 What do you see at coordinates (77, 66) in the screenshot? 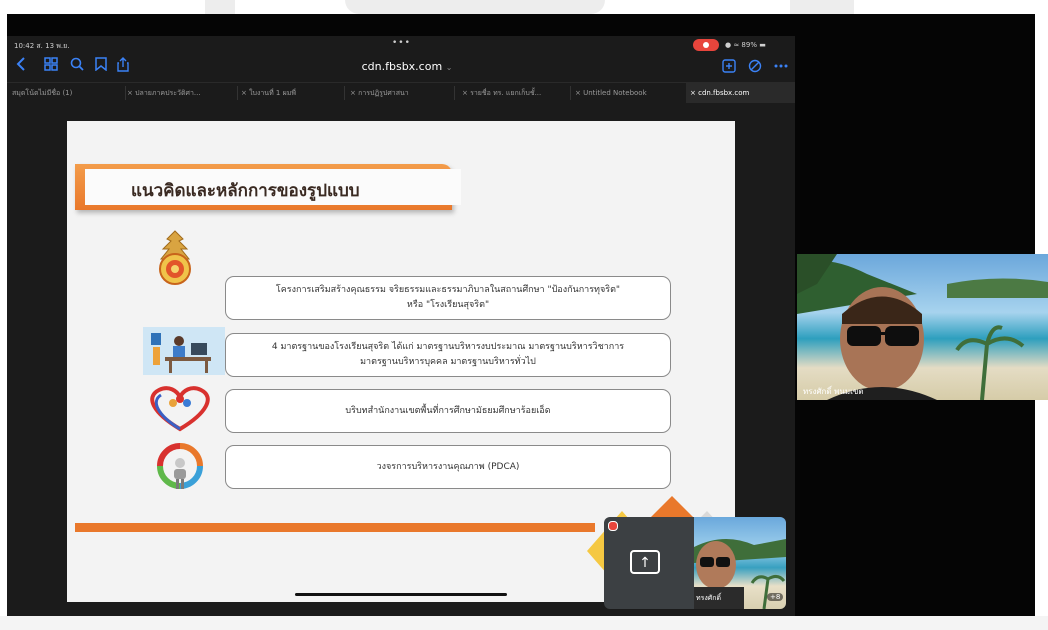
I see `search-icon` at bounding box center [77, 66].